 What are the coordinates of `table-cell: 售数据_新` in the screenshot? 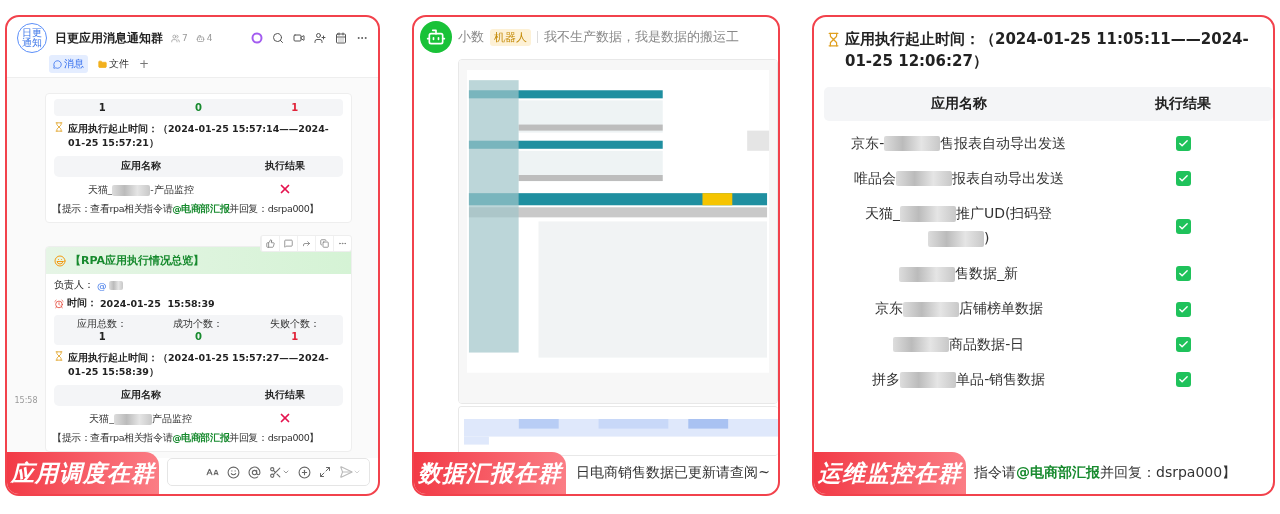 It's located at (959, 274).